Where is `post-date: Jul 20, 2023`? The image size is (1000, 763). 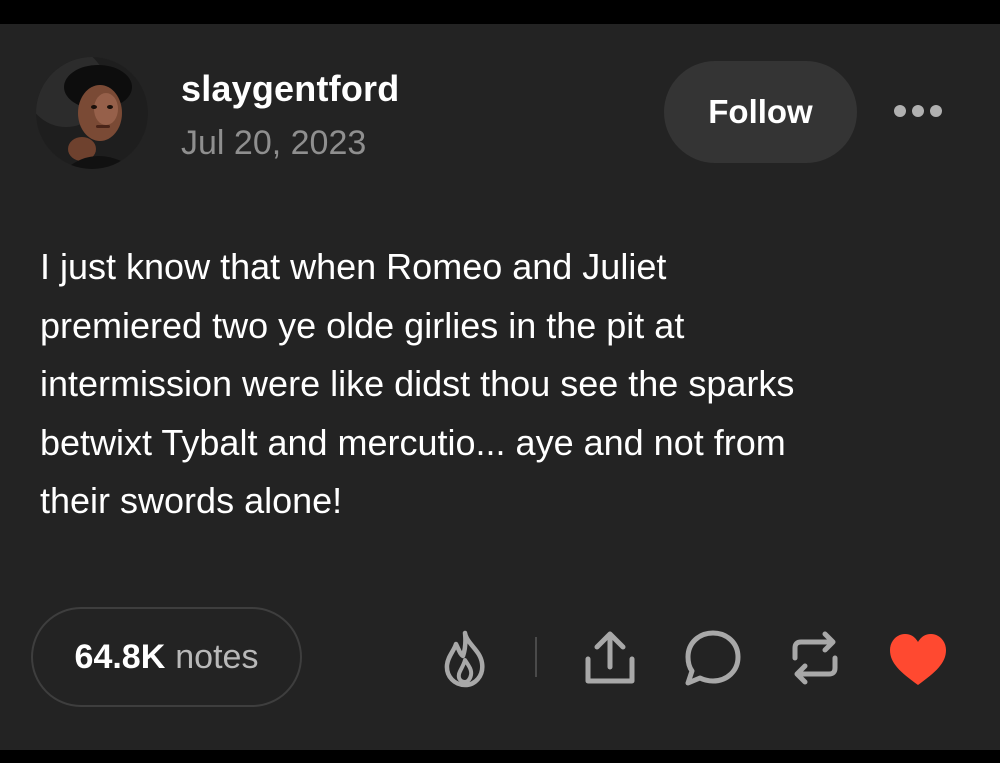 post-date: Jul 20, 2023 is located at coordinates (274, 143).